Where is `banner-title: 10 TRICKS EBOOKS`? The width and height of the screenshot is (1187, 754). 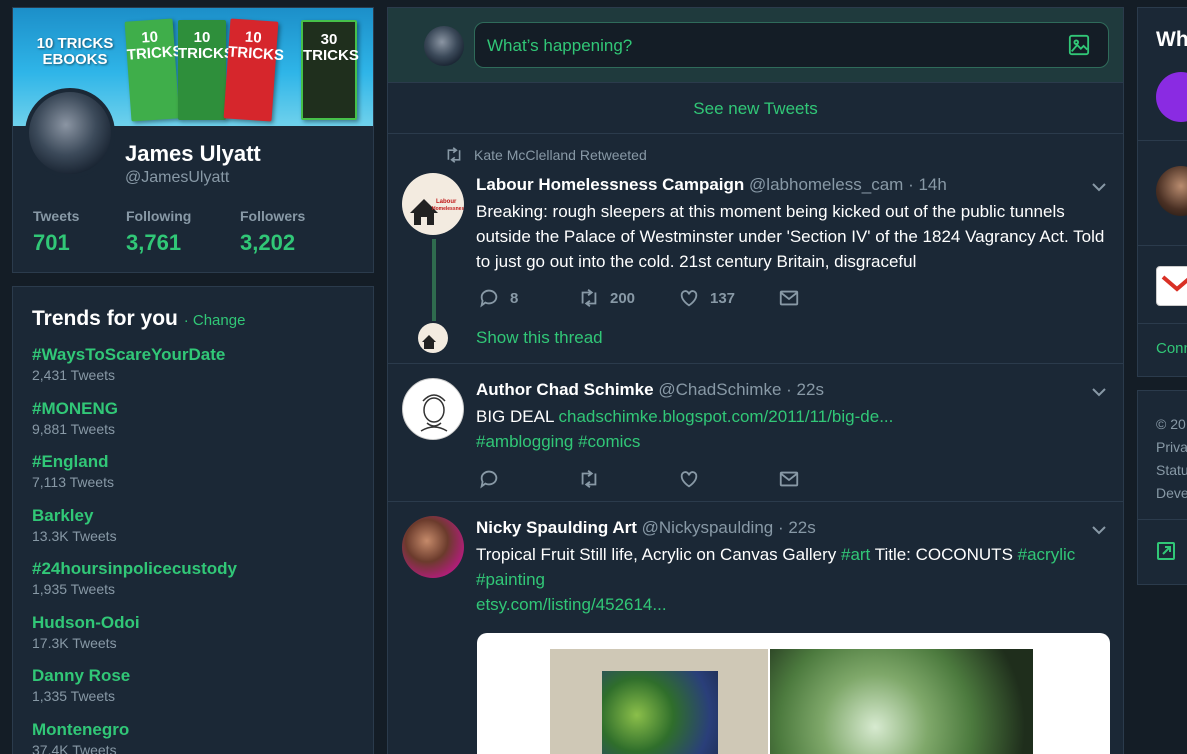 banner-title: 10 TRICKS EBOOKS is located at coordinates (75, 51).